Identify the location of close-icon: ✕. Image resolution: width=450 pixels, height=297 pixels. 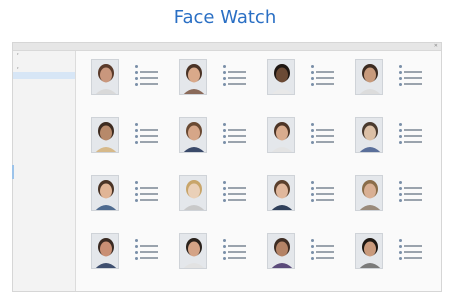
(436, 46).